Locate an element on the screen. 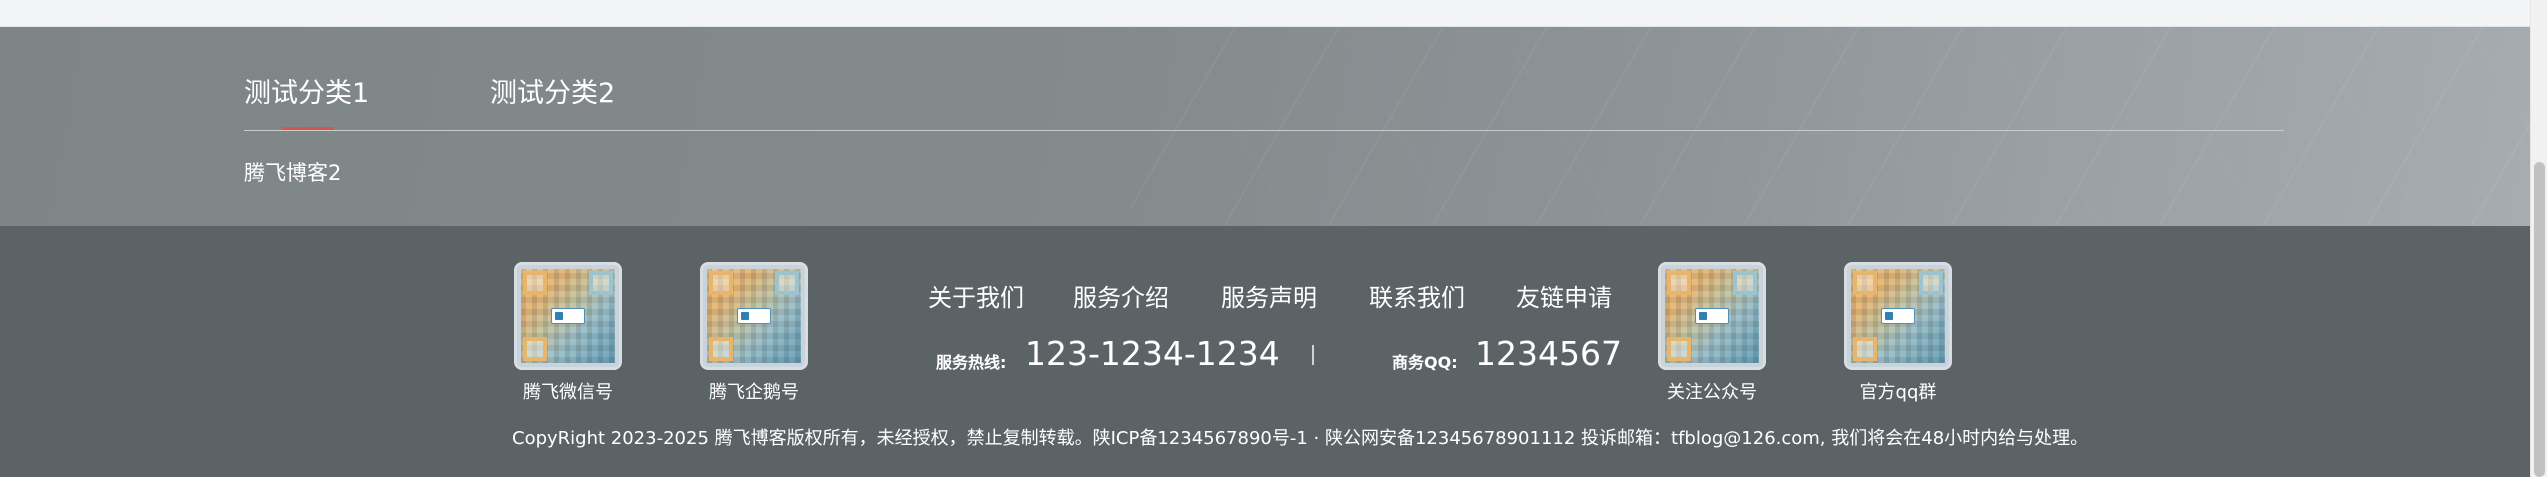 The height and width of the screenshot is (477, 2547). qr-caption: 腾飞企鹅号 is located at coordinates (754, 392).